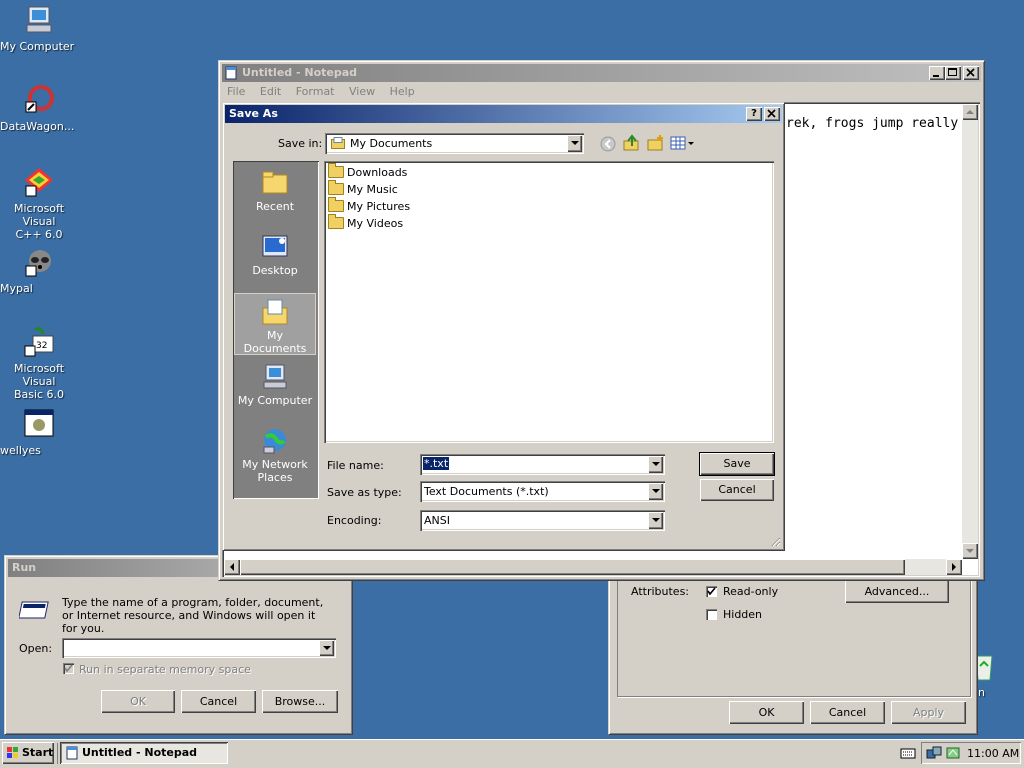 The height and width of the screenshot is (768, 1024). I want to click on start-label: Start, so click(38, 752).